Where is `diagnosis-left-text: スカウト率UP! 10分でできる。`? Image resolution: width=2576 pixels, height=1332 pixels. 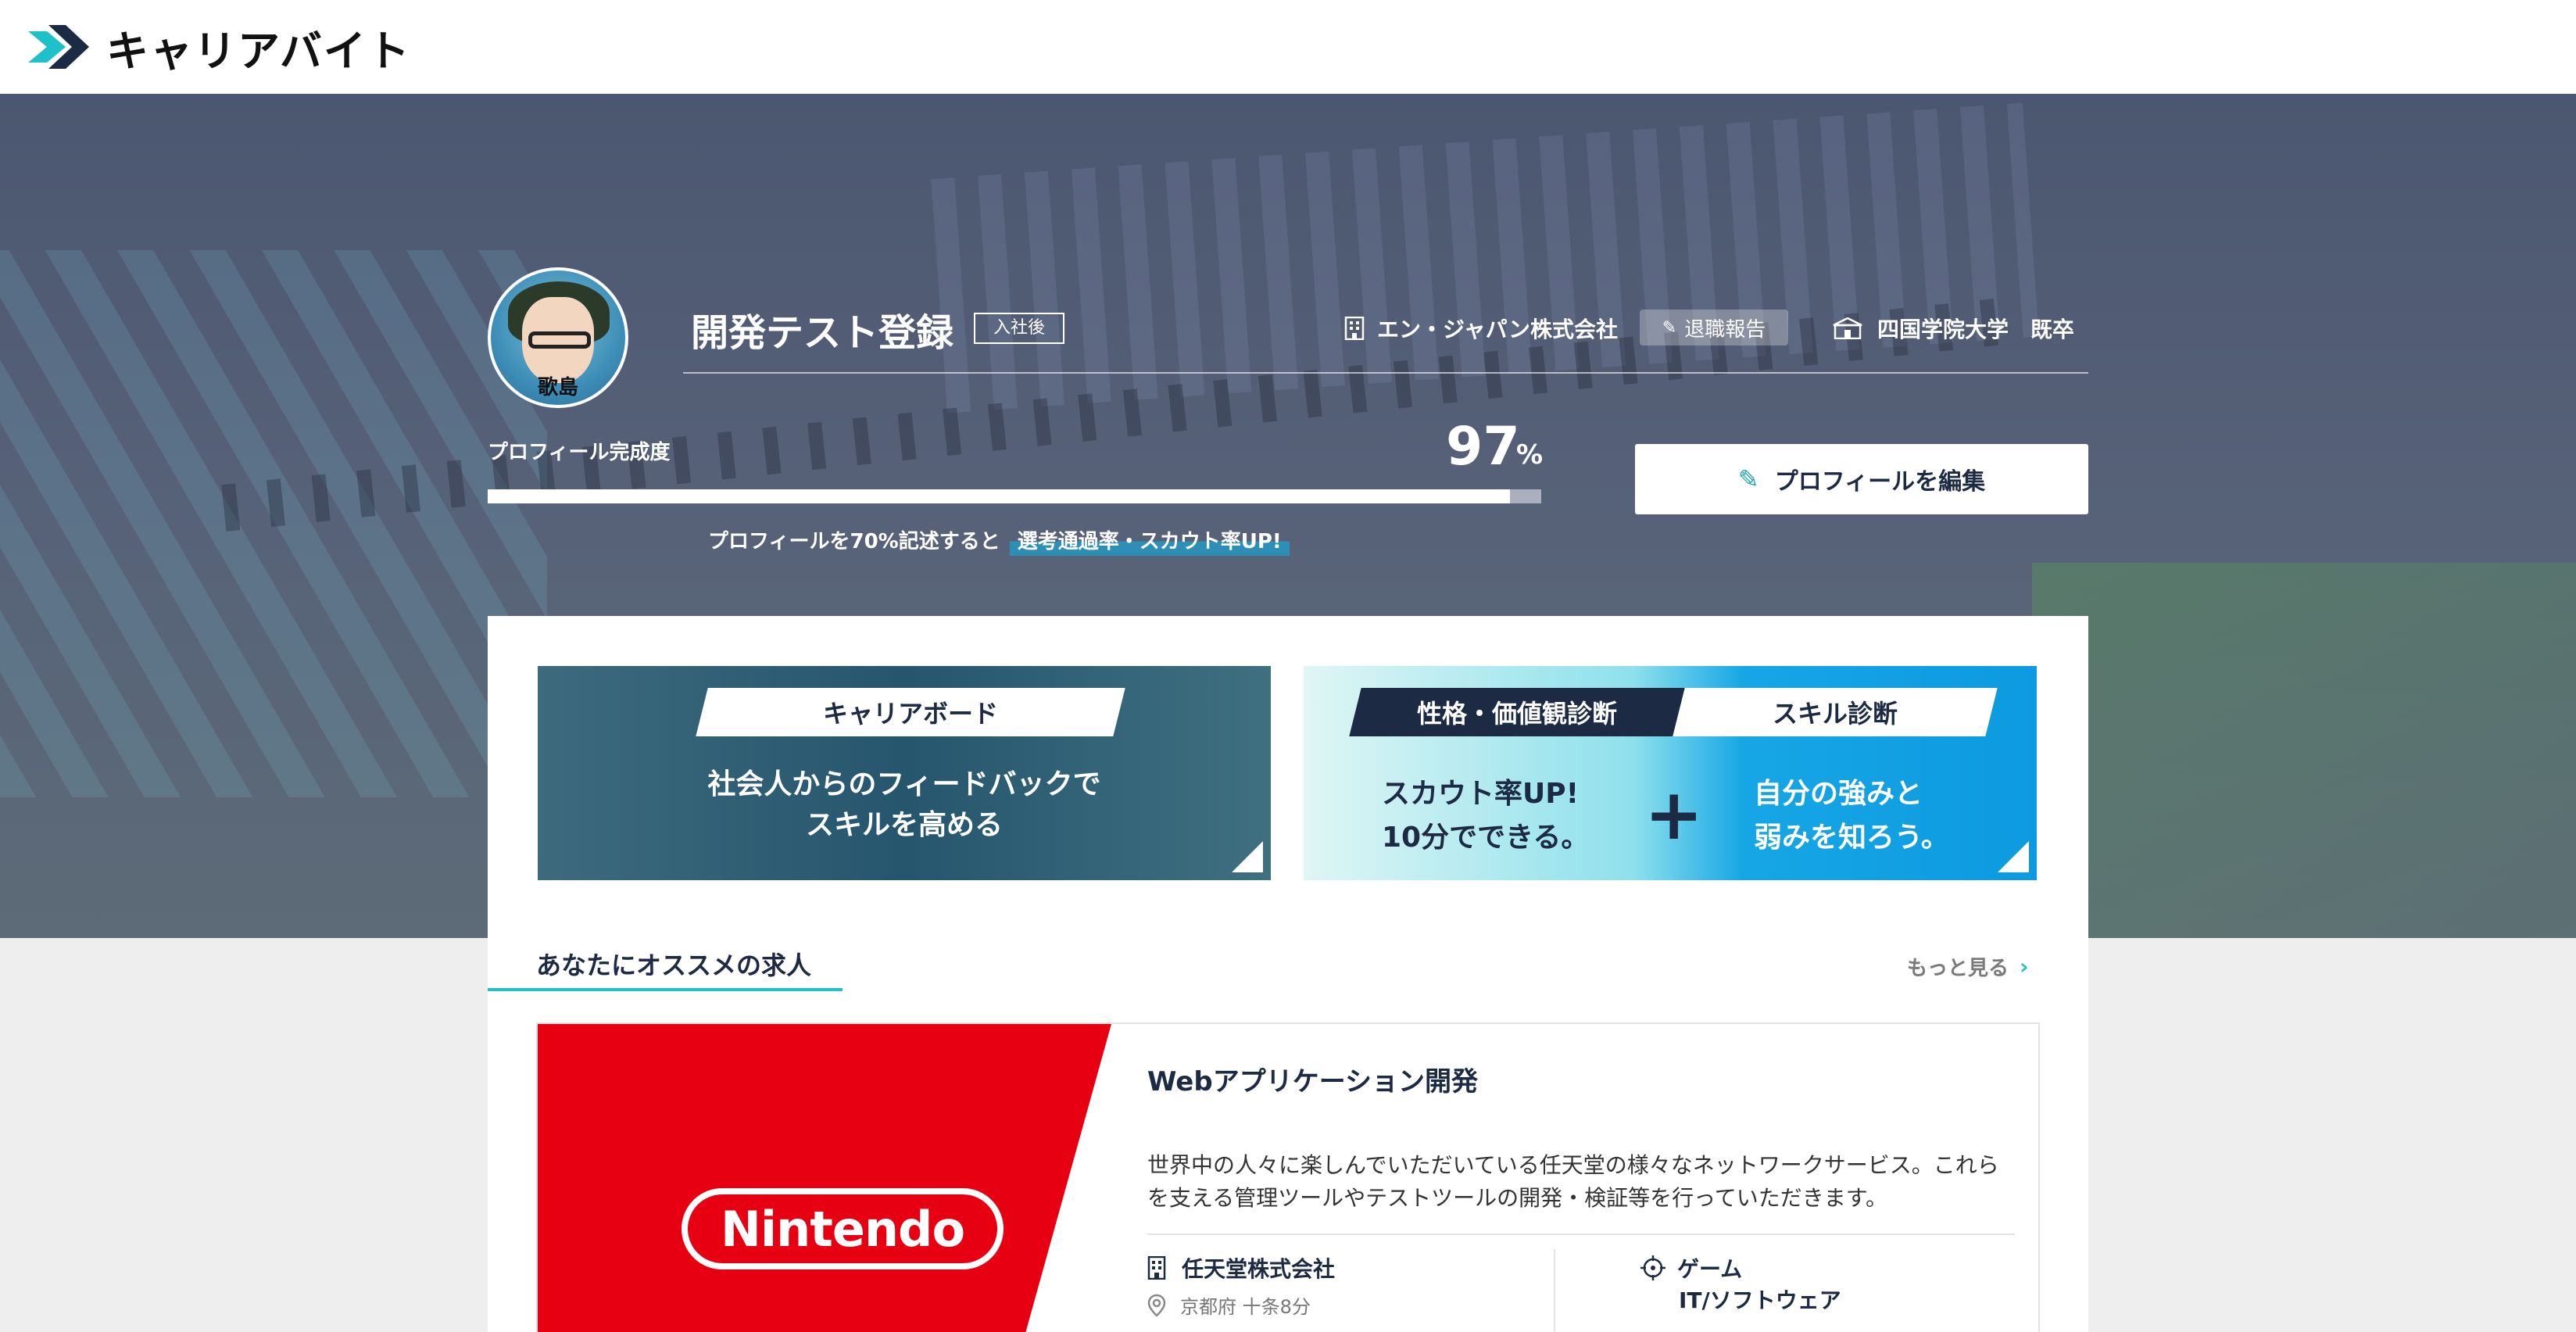
diagnosis-left-text: スカウト率UP! 10分でできる。 is located at coordinates (1485, 816).